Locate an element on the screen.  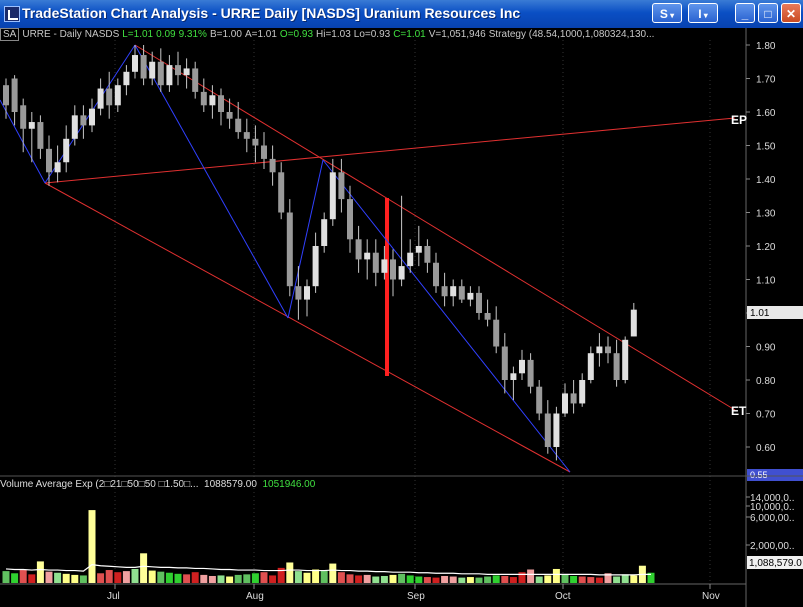
symbol-link-i-button: I ▾ is located at coordinates (703, 13).